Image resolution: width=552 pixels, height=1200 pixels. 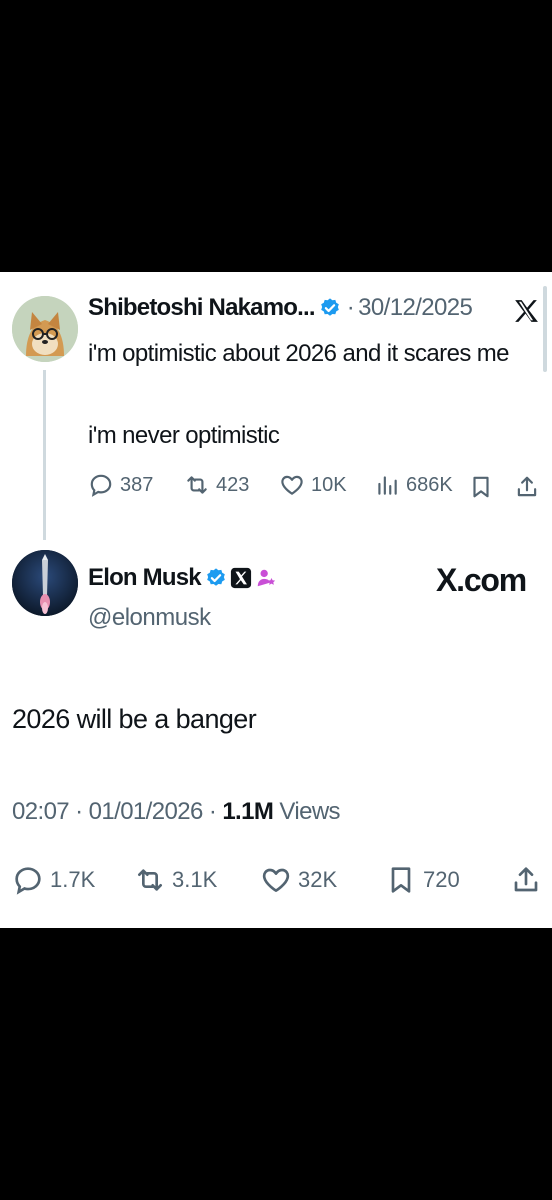 I want to click on main-bookmark-count: 720, so click(x=441, y=879).